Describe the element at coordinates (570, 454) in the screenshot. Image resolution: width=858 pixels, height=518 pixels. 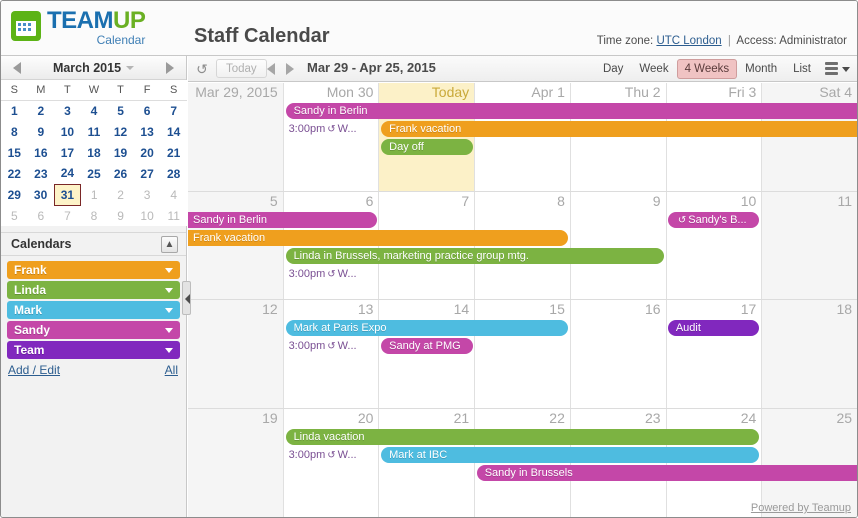
I see `calendar-event: Mark at IBC` at that location.